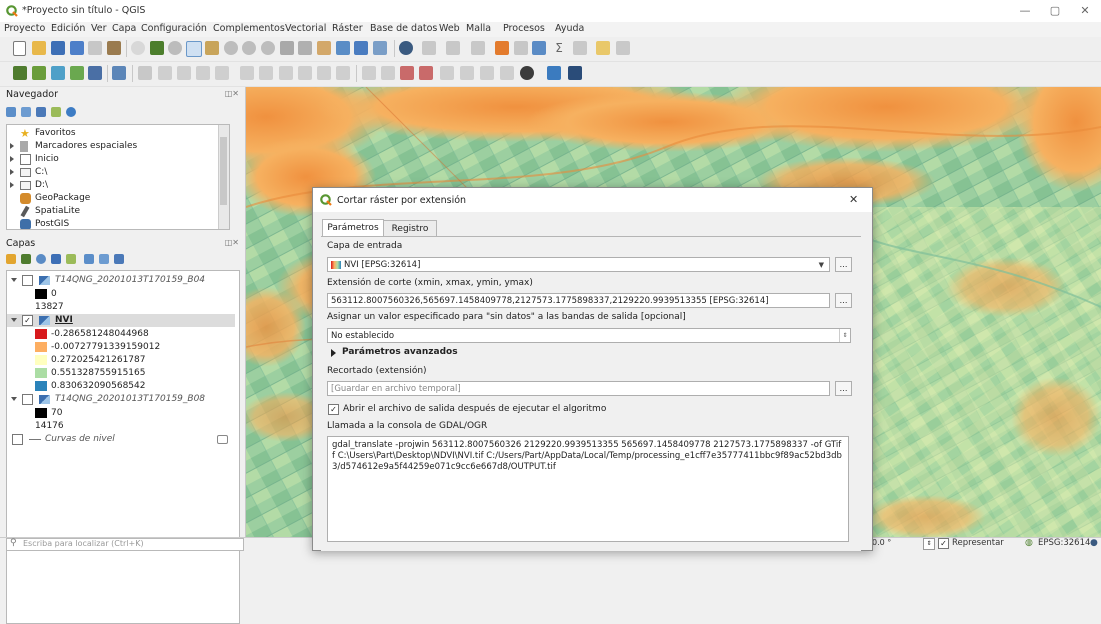 The height and width of the screenshot is (624, 1101). What do you see at coordinates (104, 259) in the screenshot?
I see `collapse-all-layers-icon` at bounding box center [104, 259].